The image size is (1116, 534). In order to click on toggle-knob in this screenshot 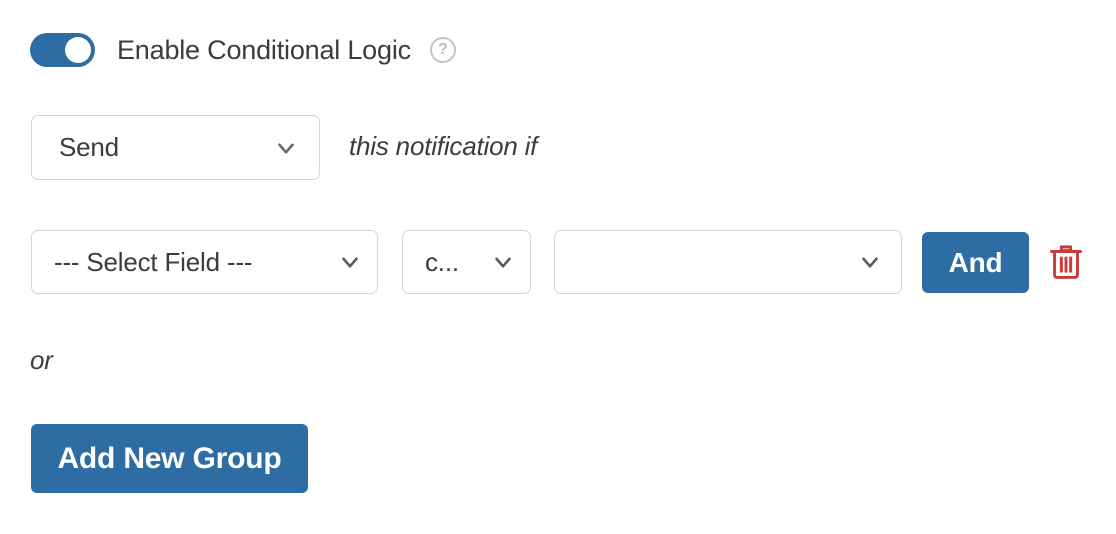, I will do `click(78, 50)`.